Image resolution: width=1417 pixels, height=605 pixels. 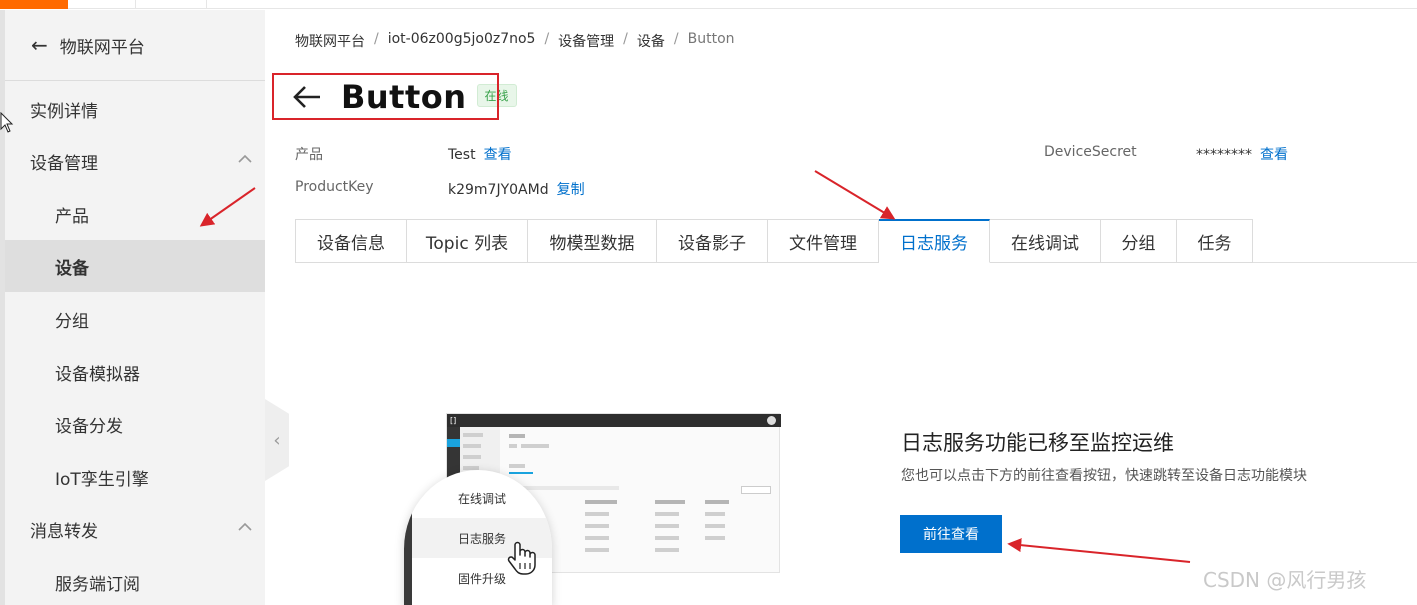 What do you see at coordinates (135, 319) in the screenshot?
I see `sidebar-item-groups: 分组` at bounding box center [135, 319].